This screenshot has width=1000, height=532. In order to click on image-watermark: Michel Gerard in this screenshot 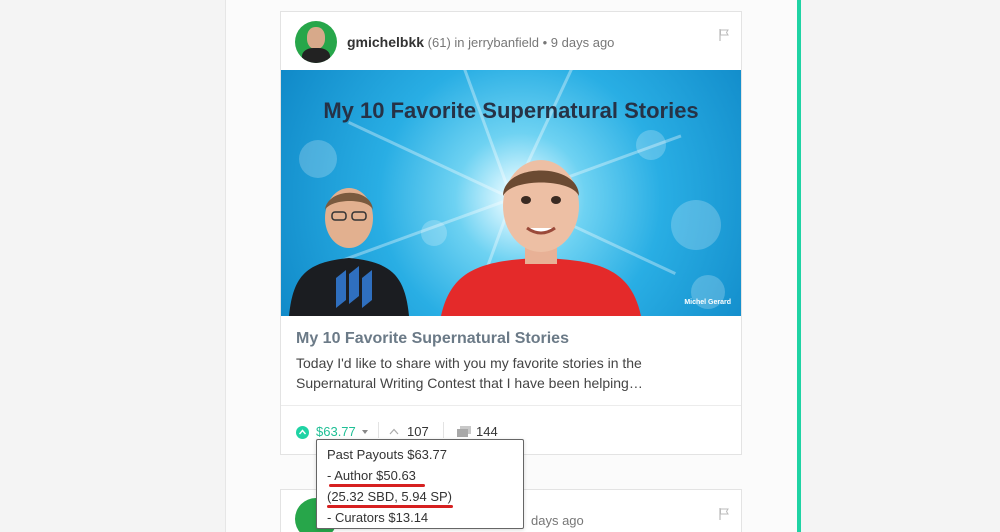, I will do `click(707, 302)`.